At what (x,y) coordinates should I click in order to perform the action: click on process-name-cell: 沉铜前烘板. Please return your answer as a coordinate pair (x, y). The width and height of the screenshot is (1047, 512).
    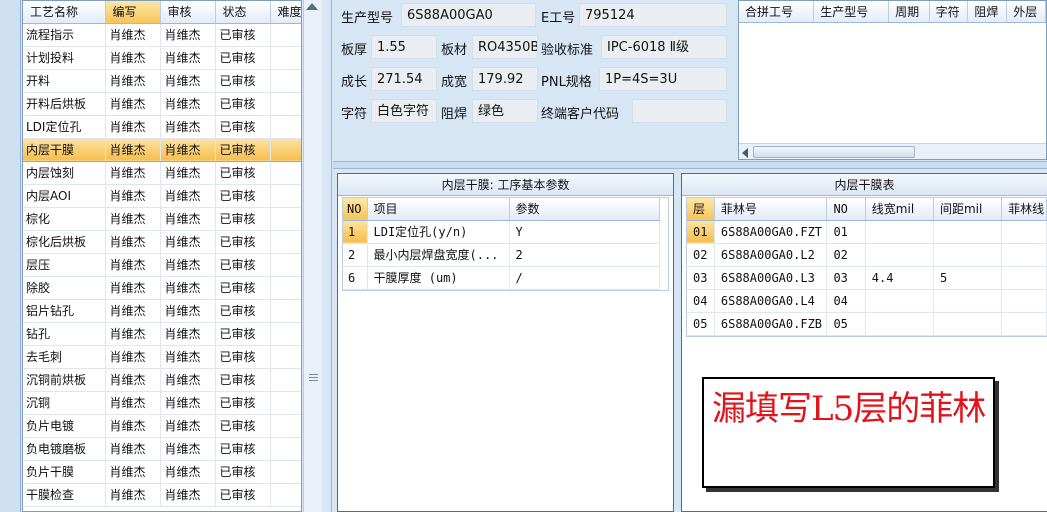
    Looking at the image, I should click on (64, 380).